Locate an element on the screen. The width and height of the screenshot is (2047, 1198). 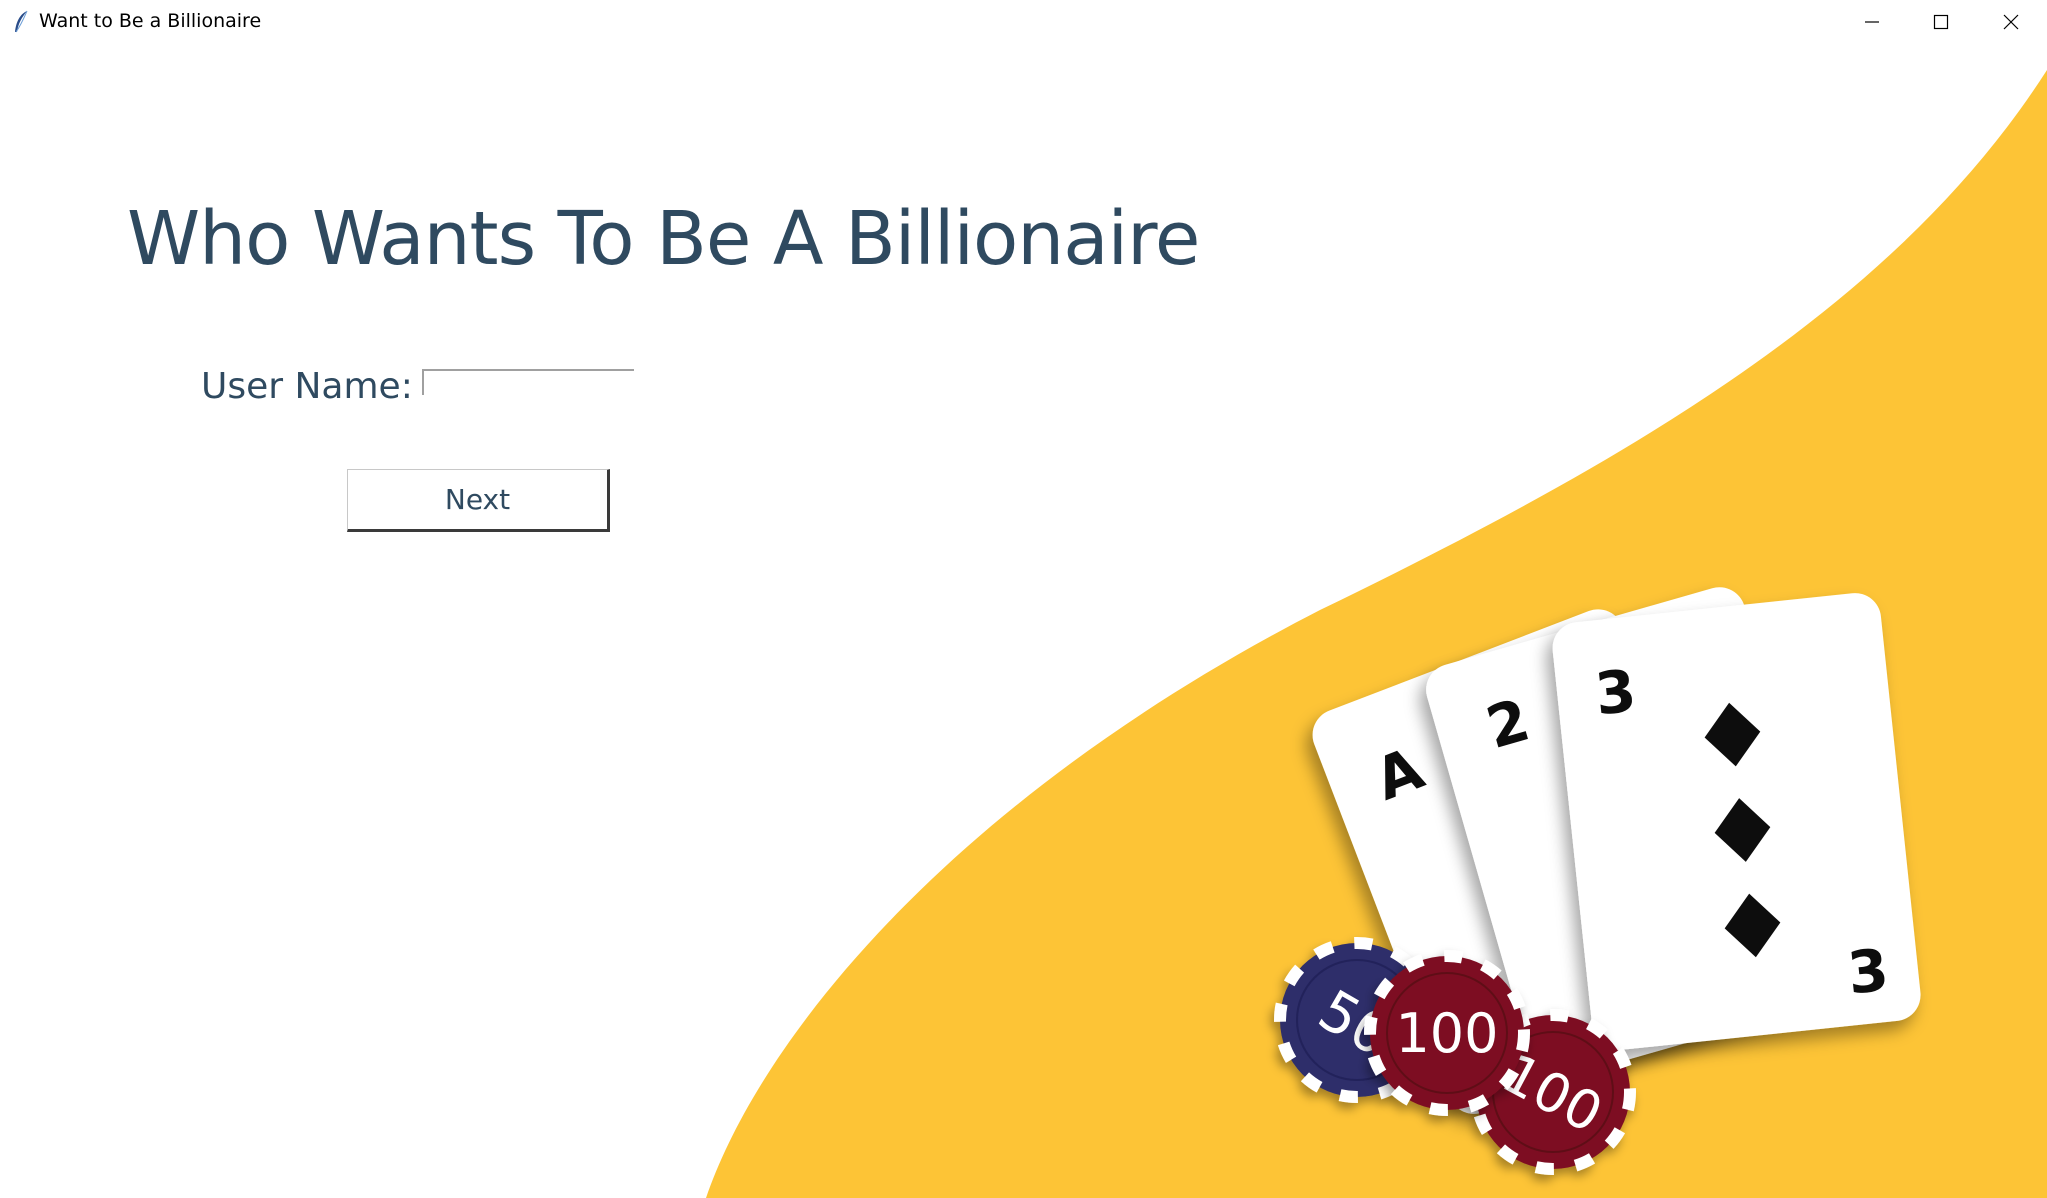
username-label: User Name: is located at coordinates (307, 386).